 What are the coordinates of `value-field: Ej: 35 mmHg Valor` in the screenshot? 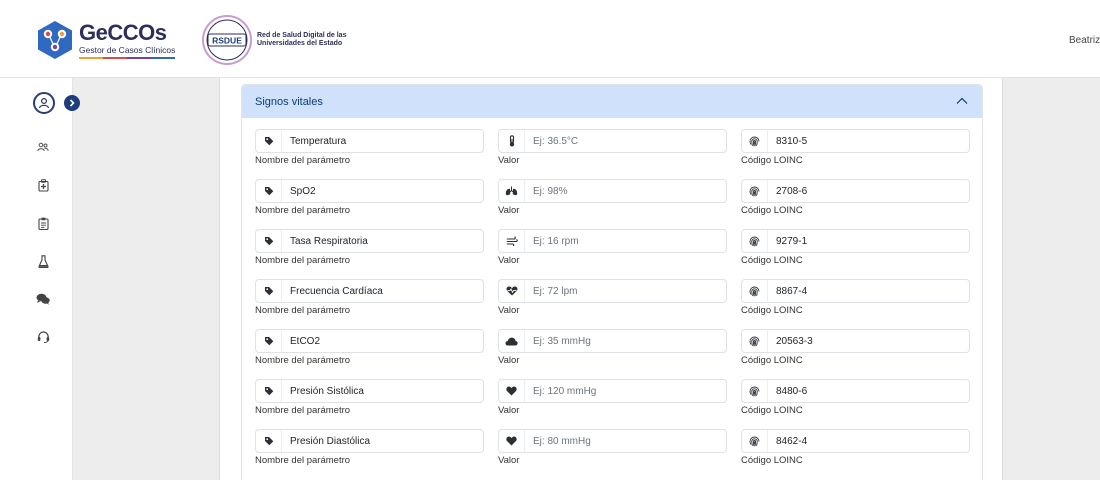 It's located at (612, 347).